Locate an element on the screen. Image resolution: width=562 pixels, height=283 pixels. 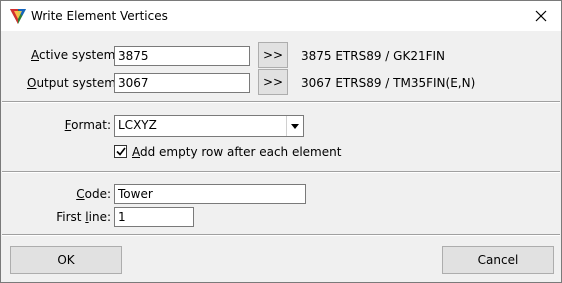
active-system-input: 3875 is located at coordinates (182, 56).